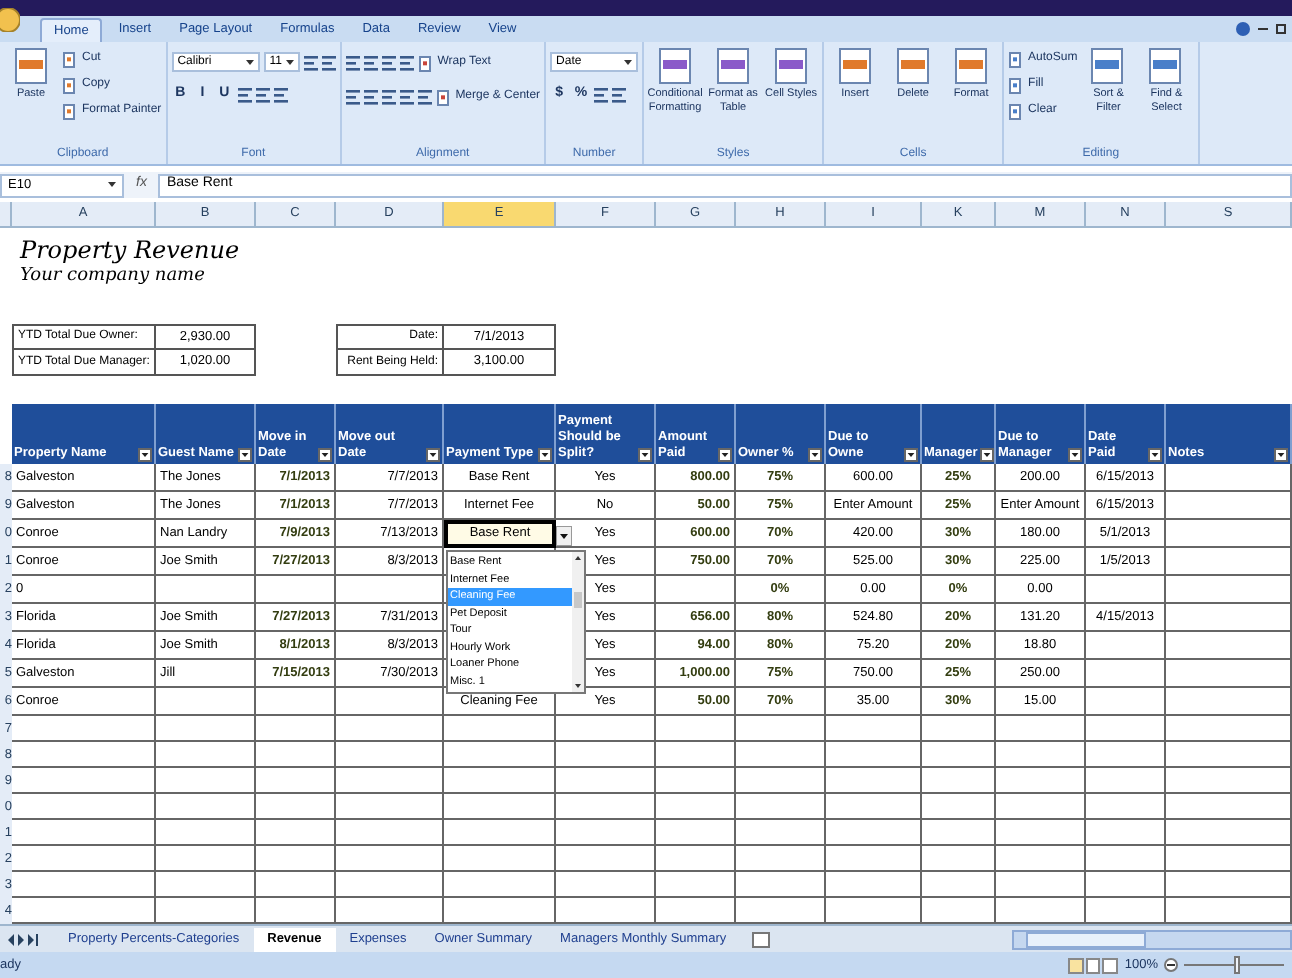 The height and width of the screenshot is (978, 1292). Describe the element at coordinates (23, 939) in the screenshot. I see `sheet-navigation-icon` at that location.